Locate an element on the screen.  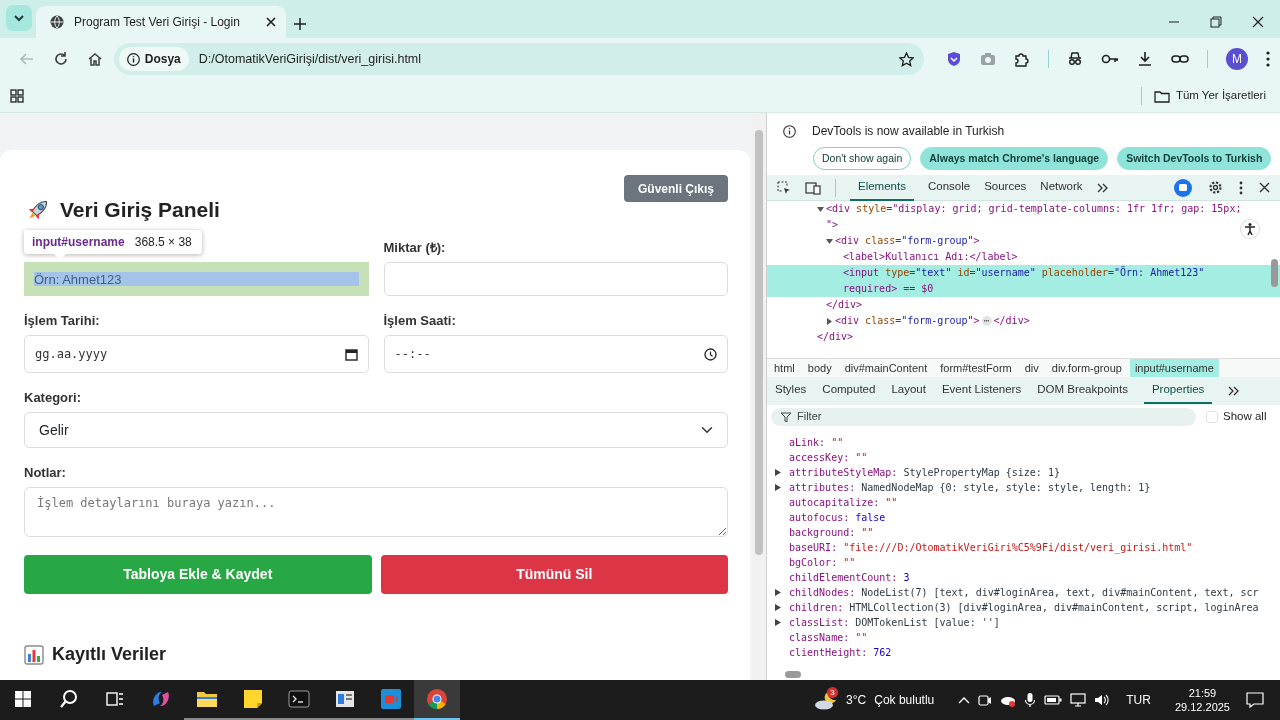
show-all-checkbox is located at coordinates (1212, 416).